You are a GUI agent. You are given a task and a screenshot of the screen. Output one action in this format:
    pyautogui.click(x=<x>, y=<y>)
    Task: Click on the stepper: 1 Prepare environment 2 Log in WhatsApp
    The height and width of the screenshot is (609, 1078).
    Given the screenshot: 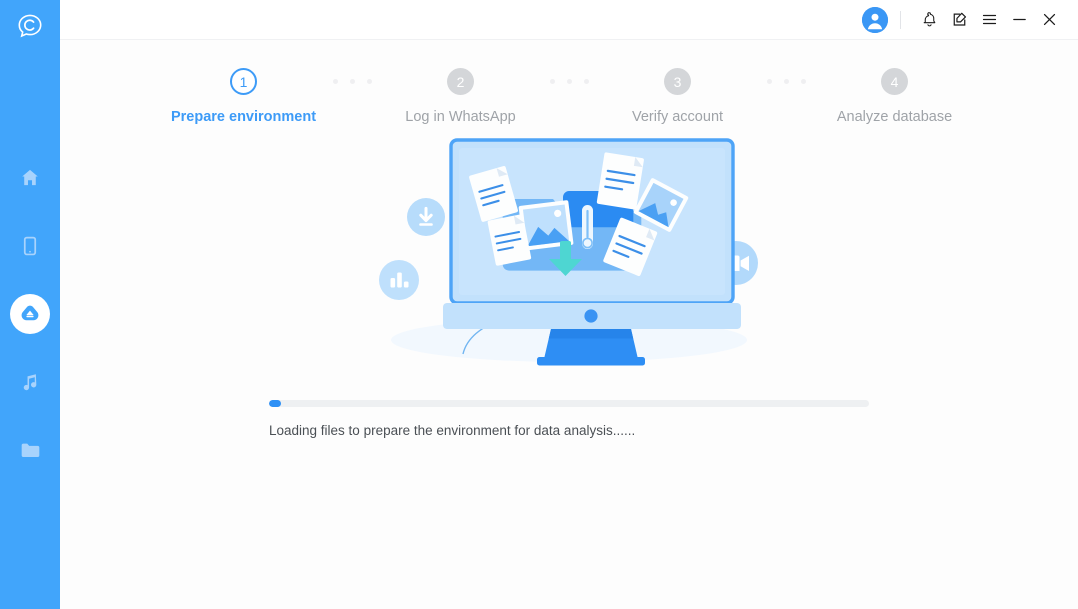 What is the action you would take?
    pyautogui.click(x=569, y=82)
    